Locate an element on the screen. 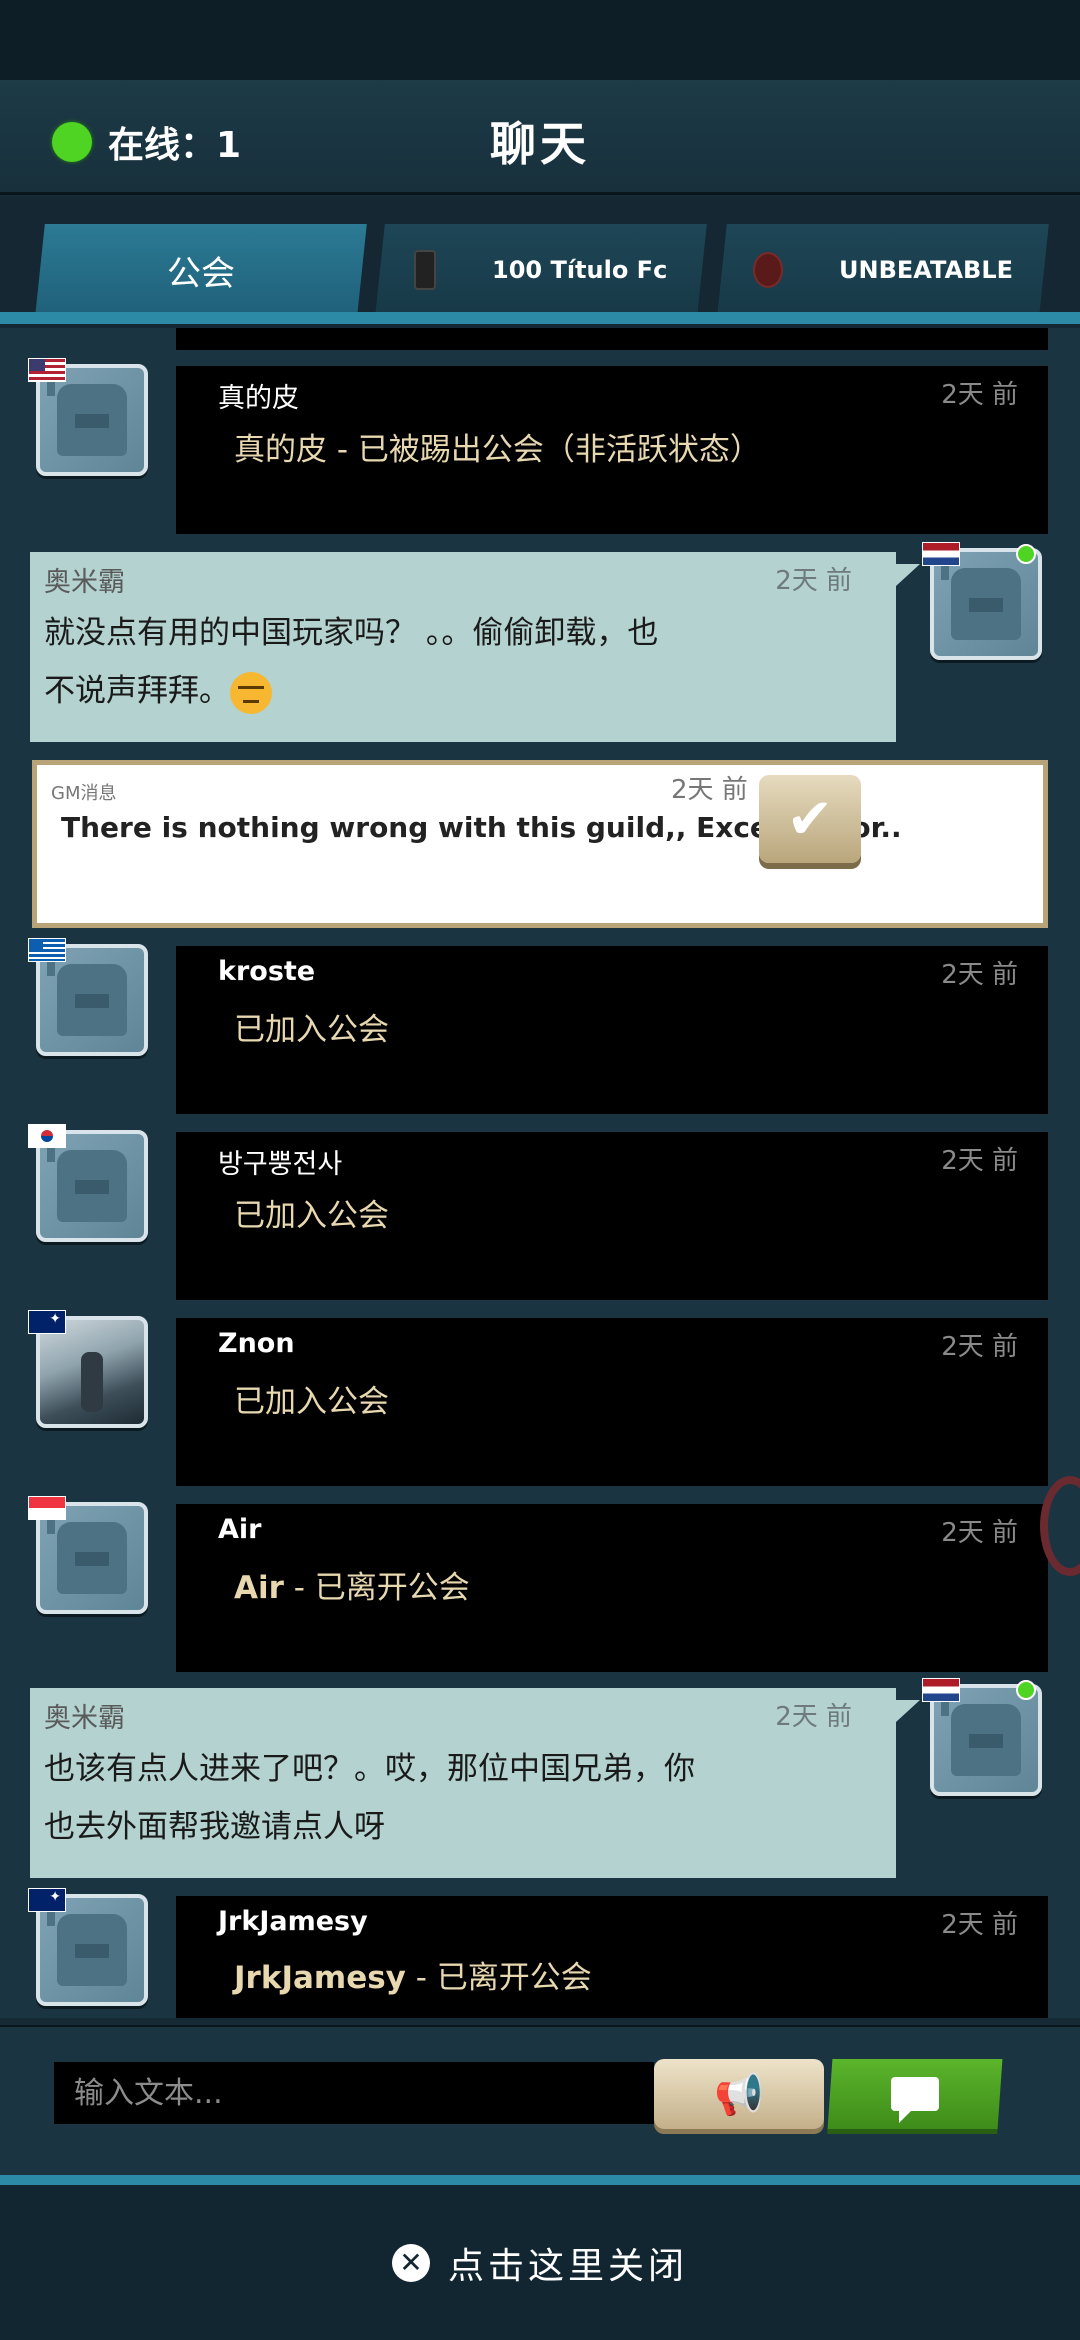 The height and width of the screenshot is (2340, 1080). system-message: 真的皮 2天 前 真的皮 - 已被踢出公会（非活跃状态） is located at coordinates (612, 450).